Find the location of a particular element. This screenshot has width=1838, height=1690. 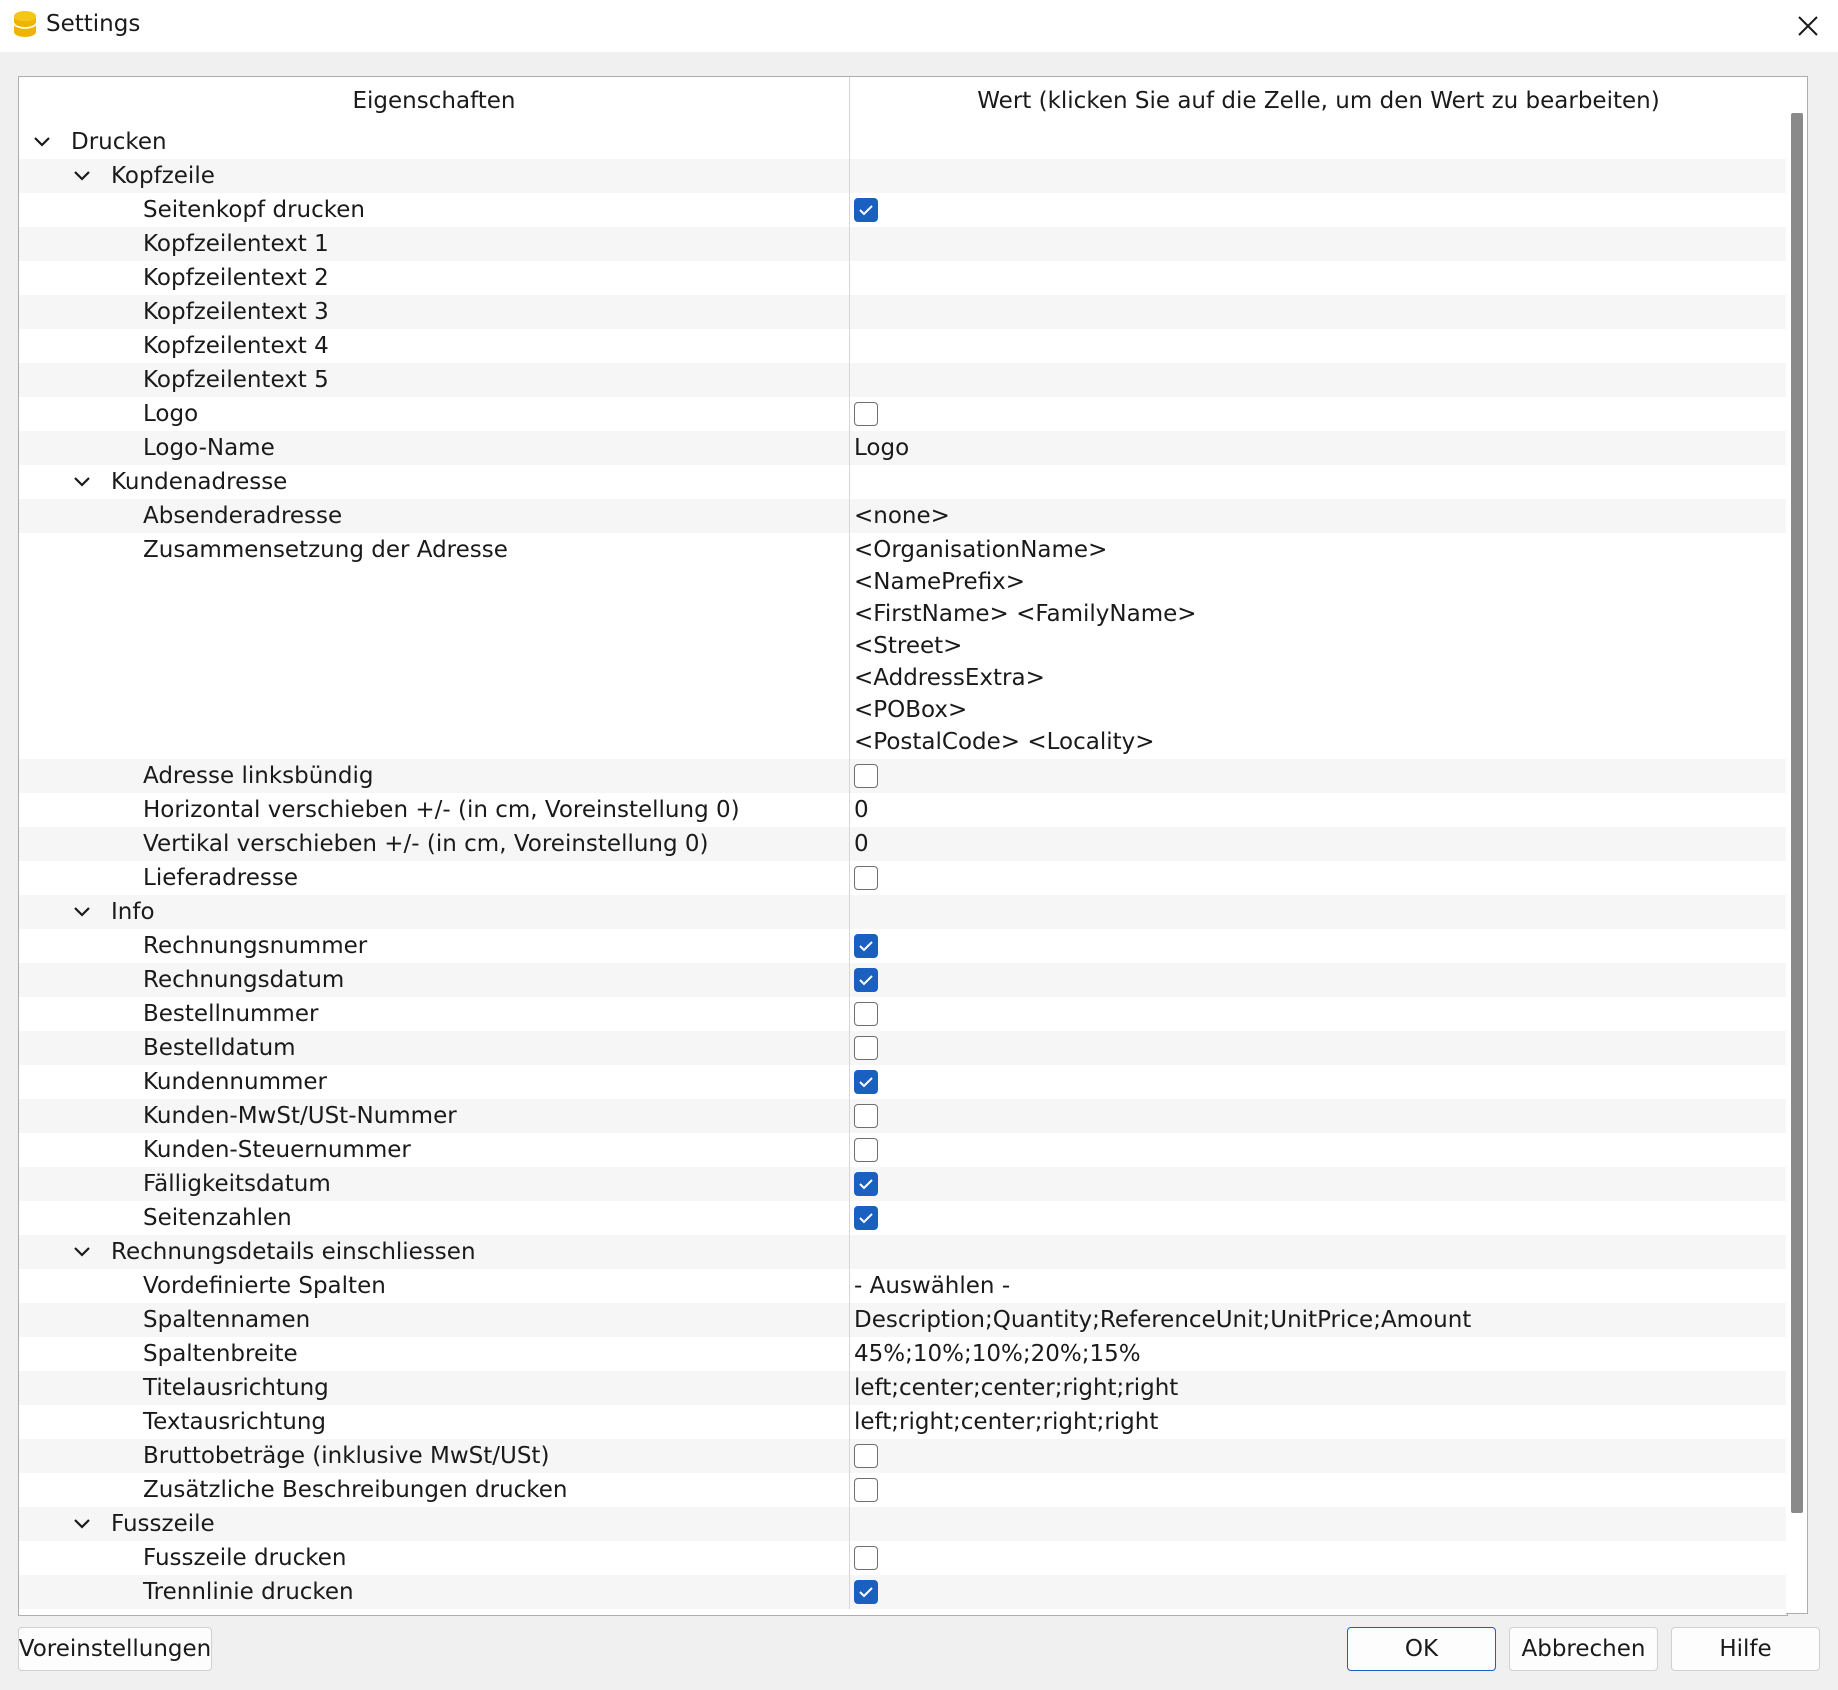

property-cell: Titelausrichtung is located at coordinates (434, 1388).